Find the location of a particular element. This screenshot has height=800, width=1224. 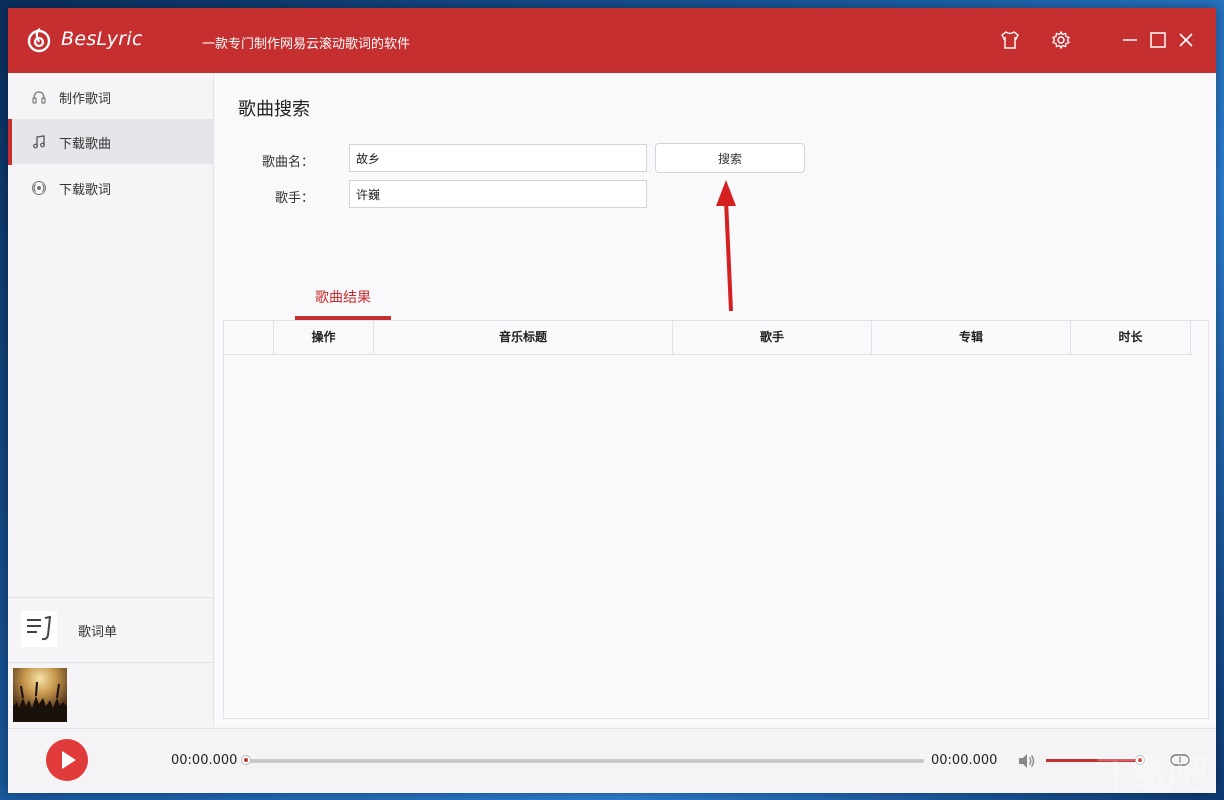

total-time: 00:00.000 is located at coordinates (964, 760).